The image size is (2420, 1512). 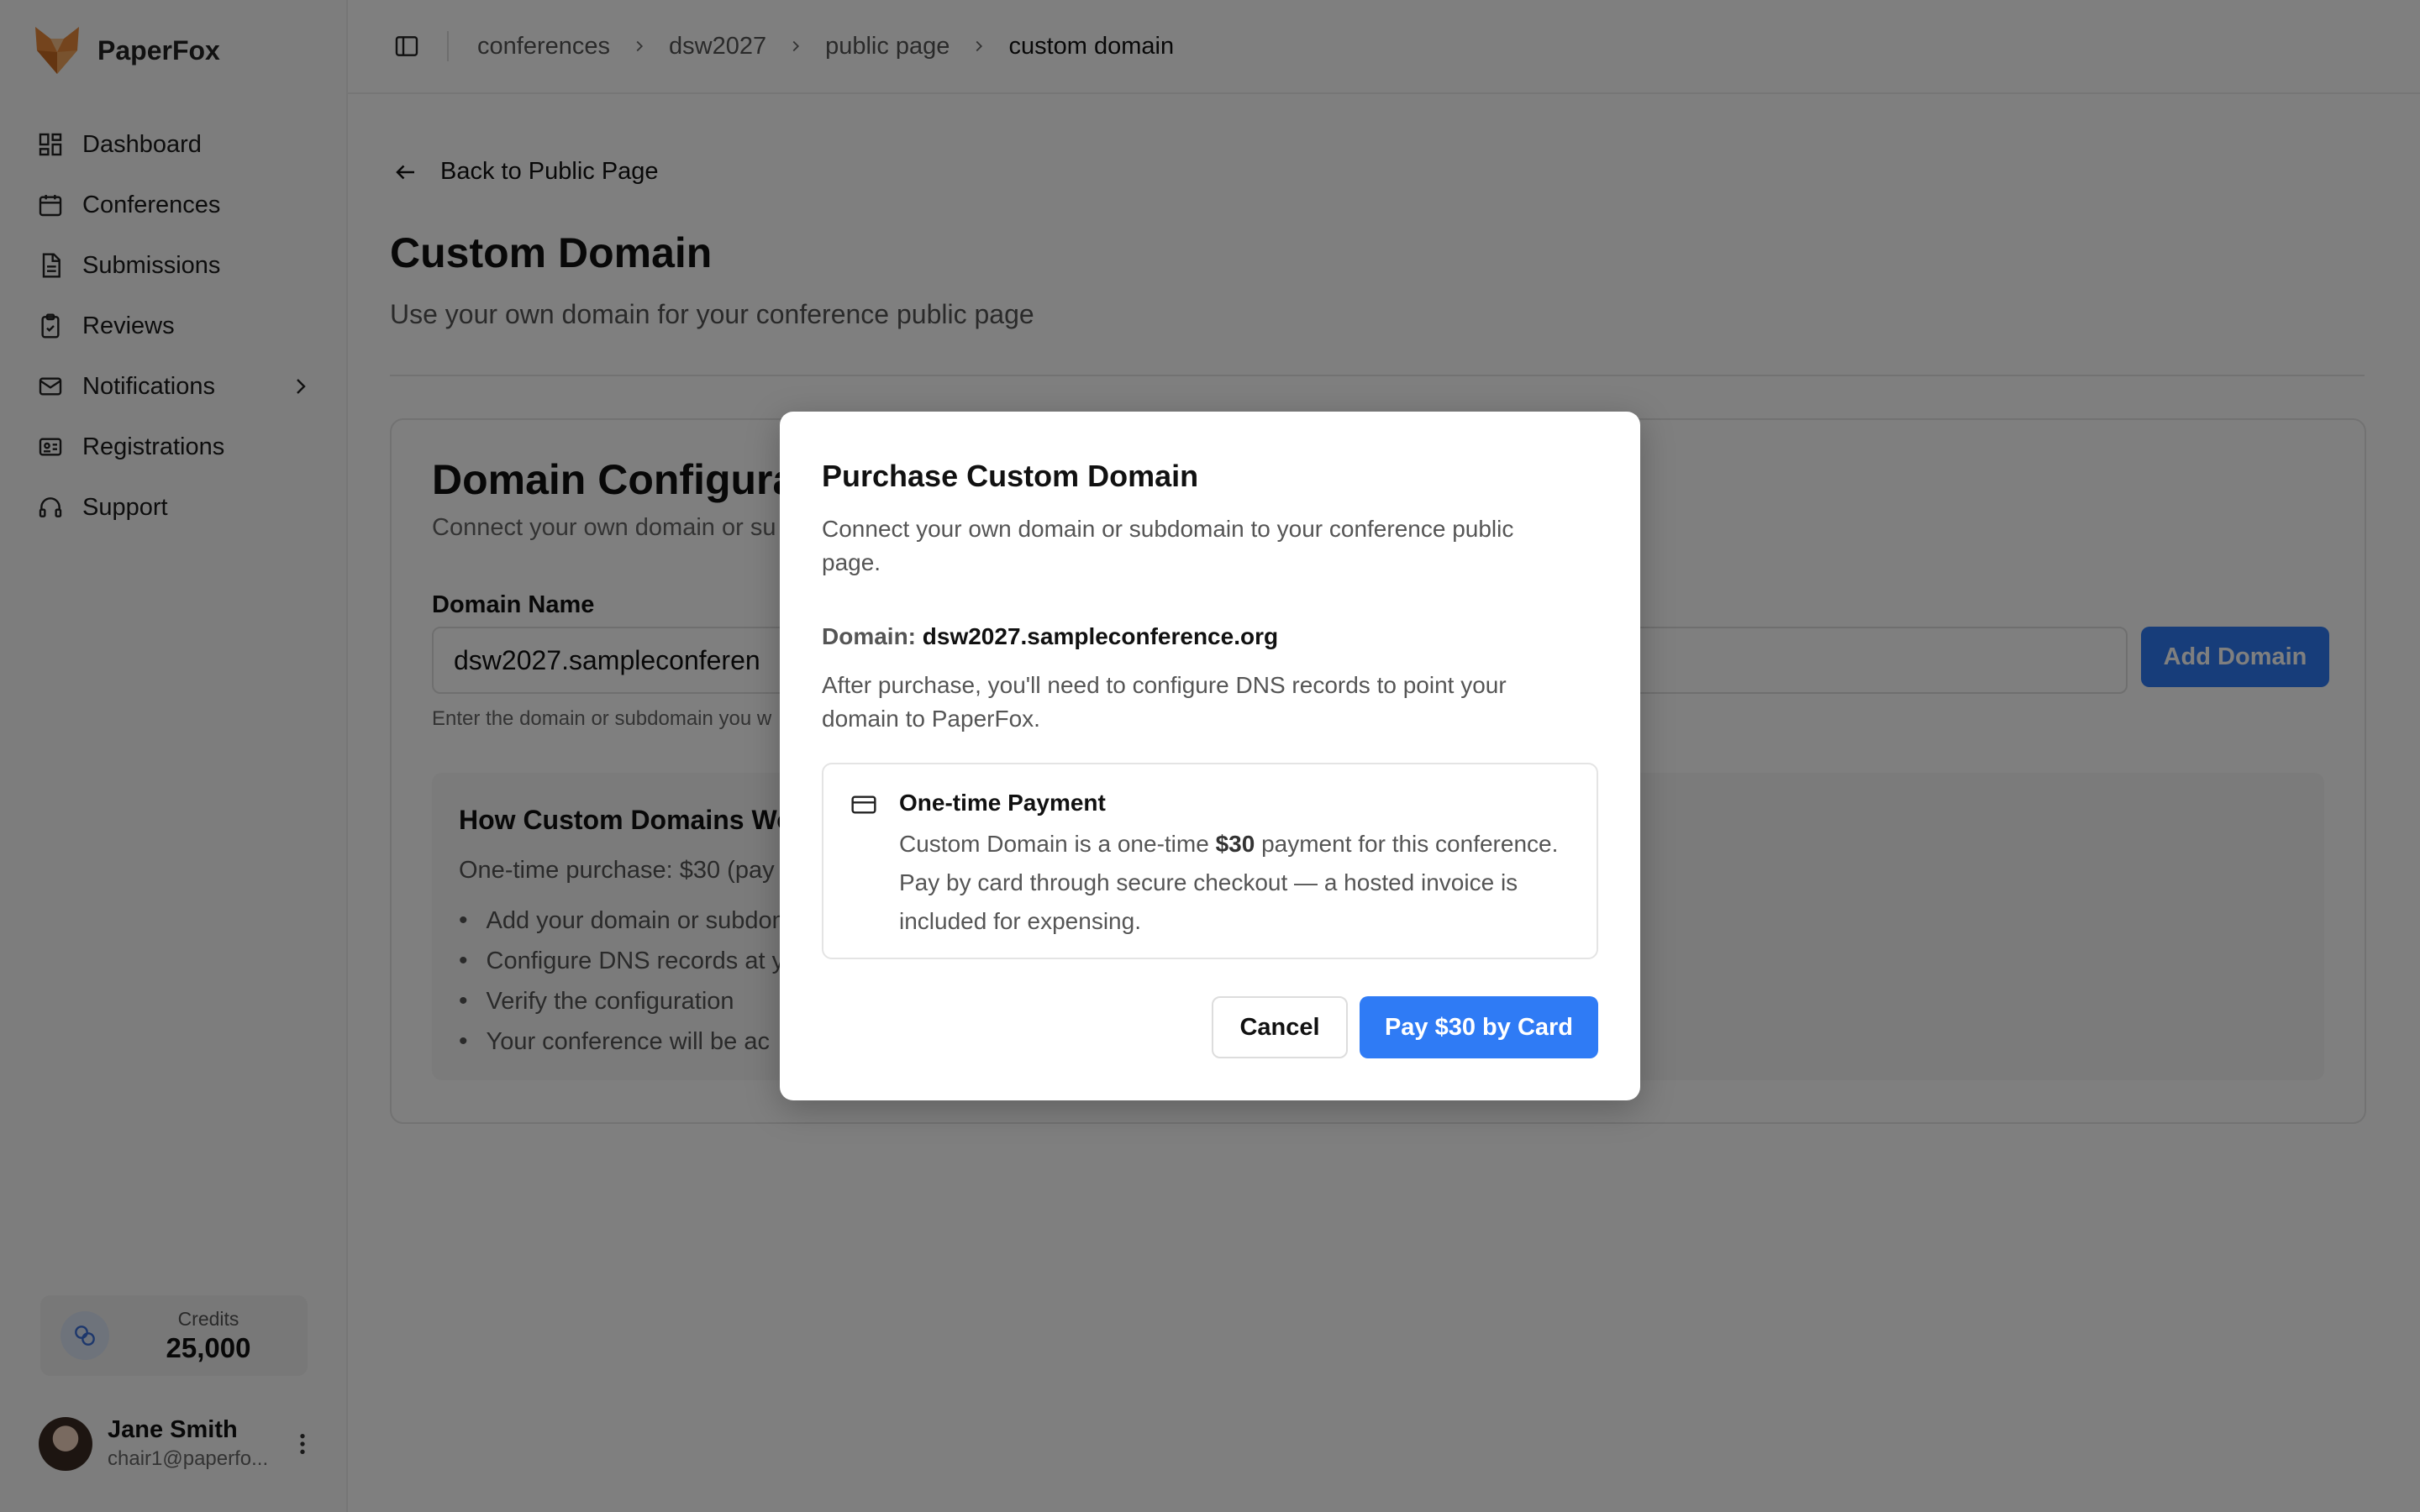 What do you see at coordinates (1057, 844) in the screenshot?
I see `payment-text-pre: Custom Domain is a one-time` at bounding box center [1057, 844].